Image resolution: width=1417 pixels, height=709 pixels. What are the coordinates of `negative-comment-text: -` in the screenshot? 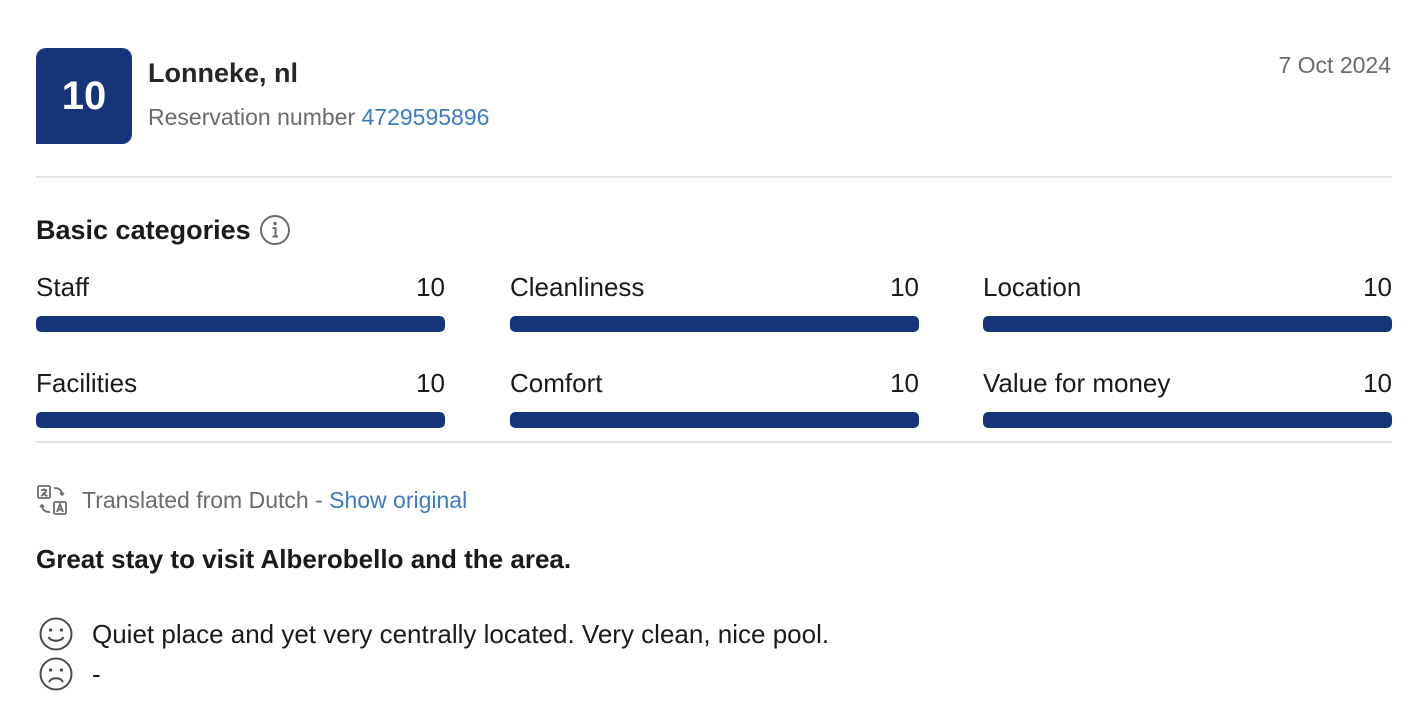 It's located at (96, 673).